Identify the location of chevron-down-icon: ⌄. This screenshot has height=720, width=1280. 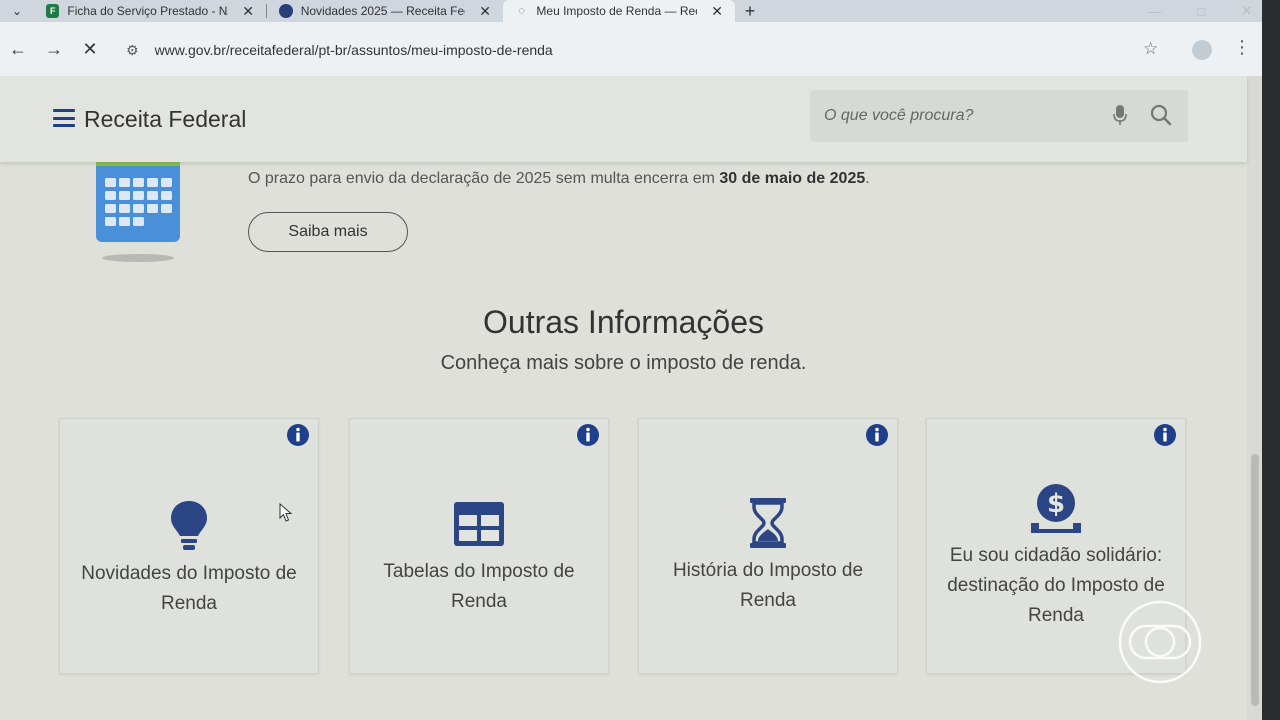
(17, 11).